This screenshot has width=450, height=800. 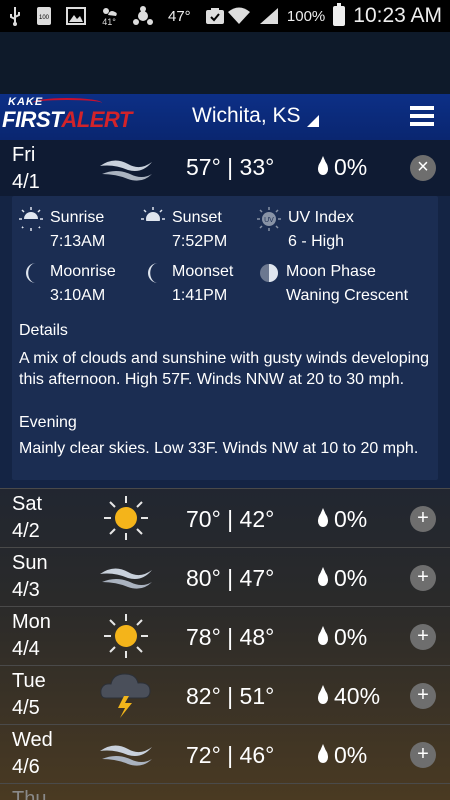 What do you see at coordinates (78, 295) in the screenshot?
I see `moonrise-value: 3:10AM` at bounding box center [78, 295].